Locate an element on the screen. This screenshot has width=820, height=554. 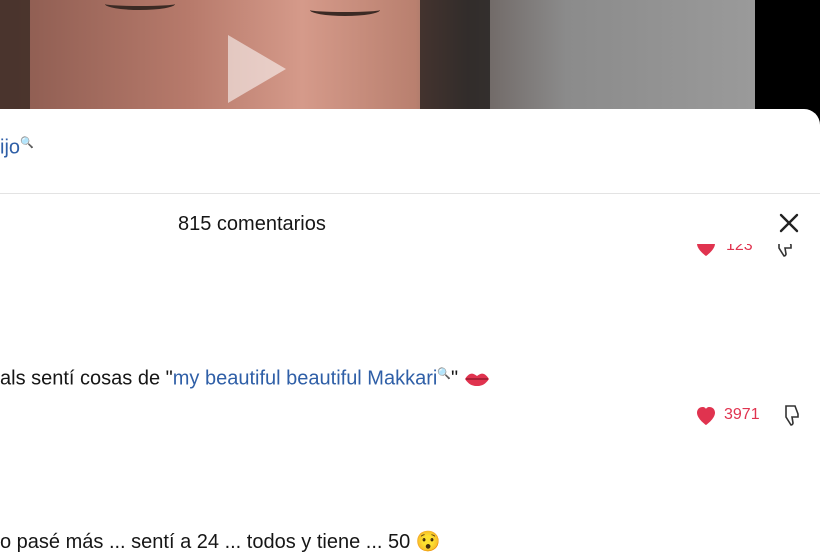
video-eye-right is located at coordinates (345, 10).